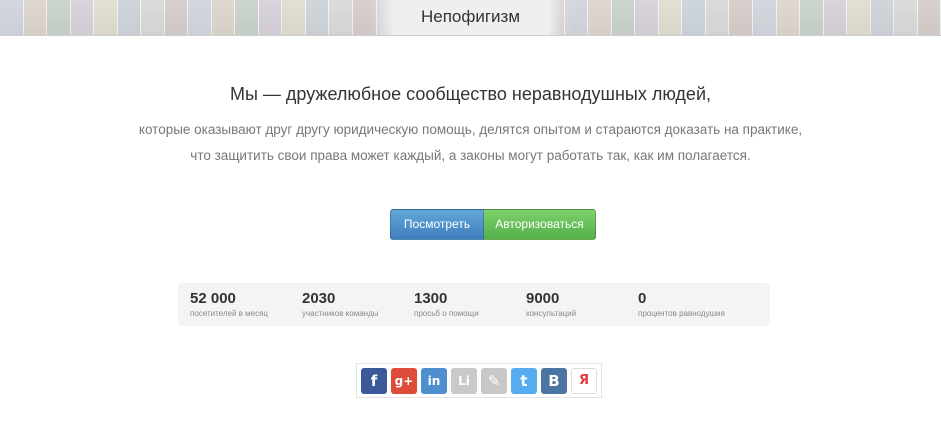 This screenshot has height=446, width=941. What do you see at coordinates (681, 313) in the screenshot?
I see `stat-label: процентов равнодушия` at bounding box center [681, 313].